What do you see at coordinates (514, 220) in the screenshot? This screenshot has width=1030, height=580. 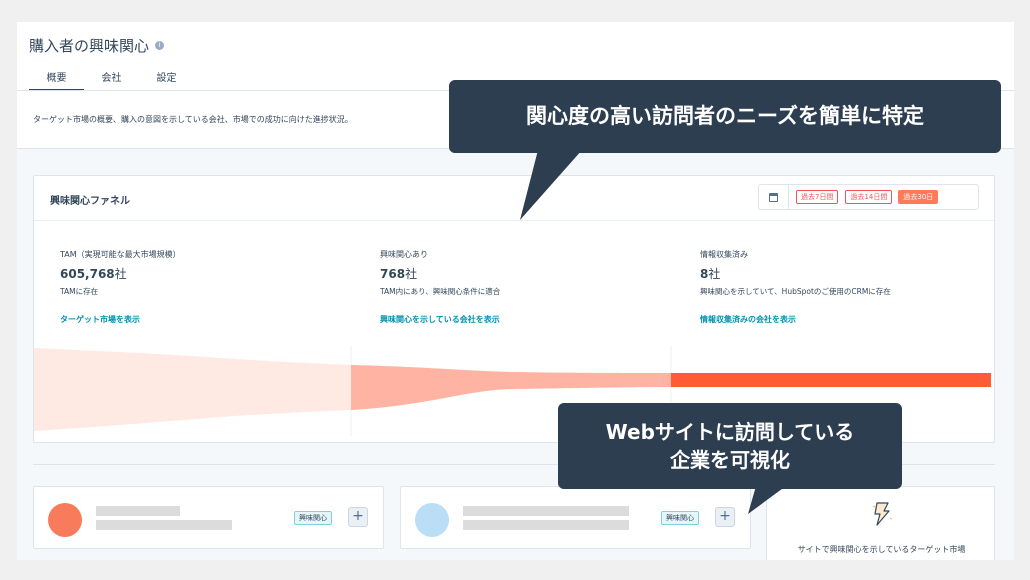 I see `card-divider` at bounding box center [514, 220].